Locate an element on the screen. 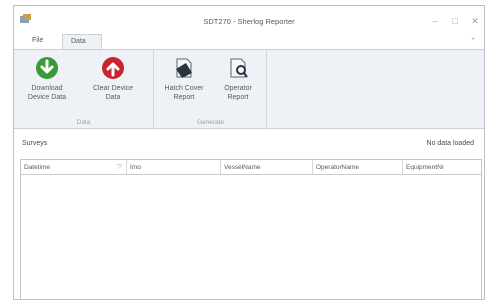 The width and height of the screenshot is (489, 302). tab-file: File is located at coordinates (37, 41).